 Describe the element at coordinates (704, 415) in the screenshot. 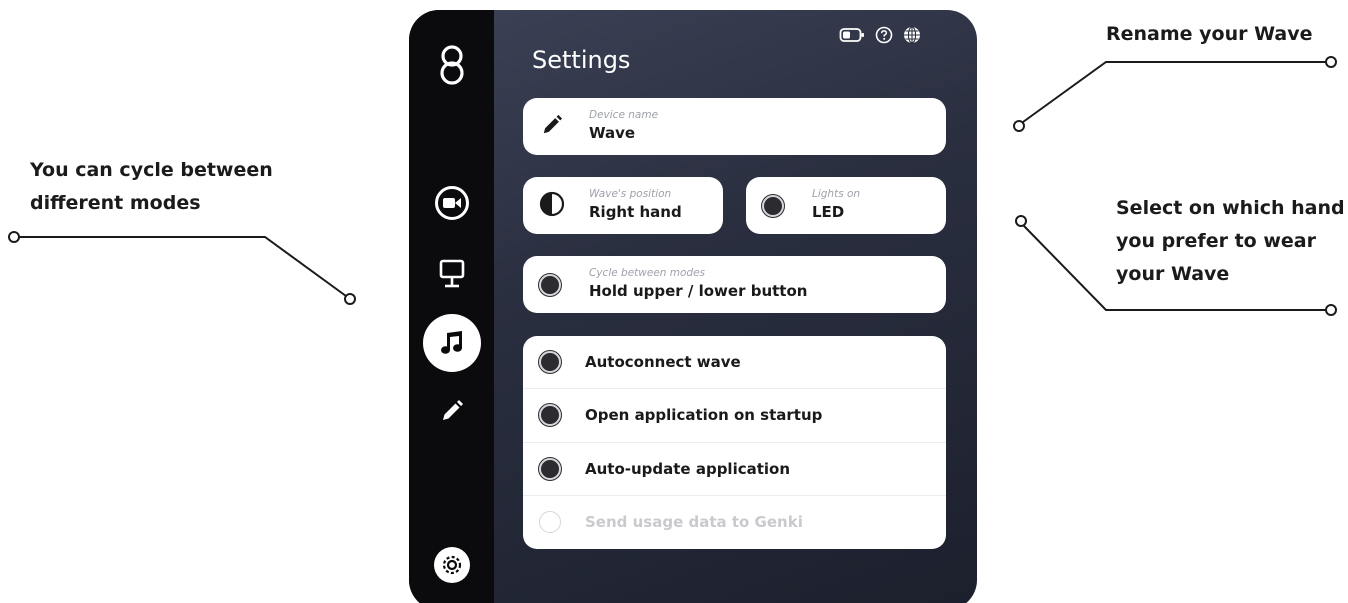

I see `toggle-label: Open application on startup` at that location.